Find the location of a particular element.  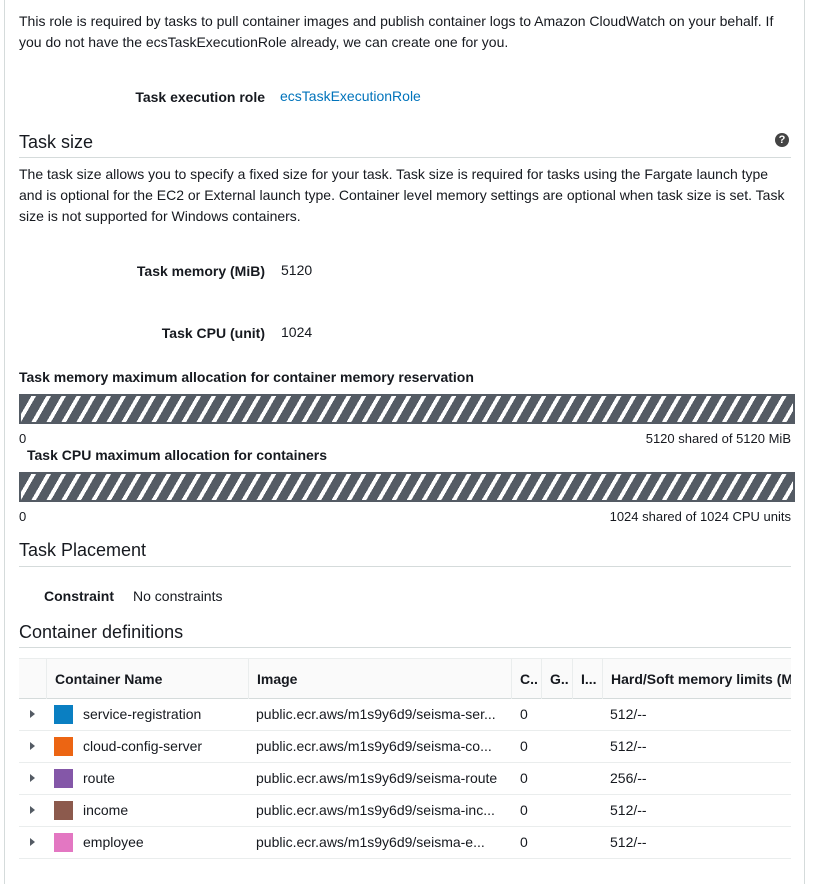

container-name: income is located at coordinates (106, 810).